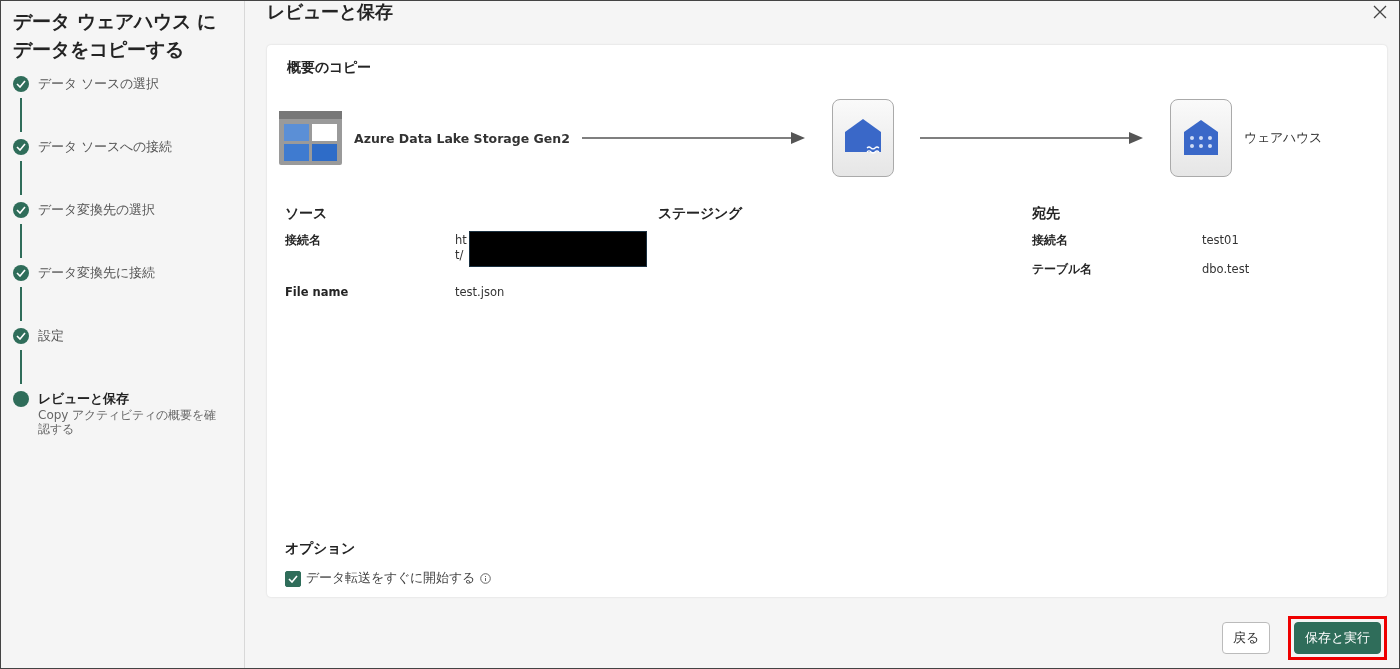 Image resolution: width=1400 pixels, height=669 pixels. What do you see at coordinates (461, 248) in the screenshot?
I see `field-value: ht t/` at bounding box center [461, 248].